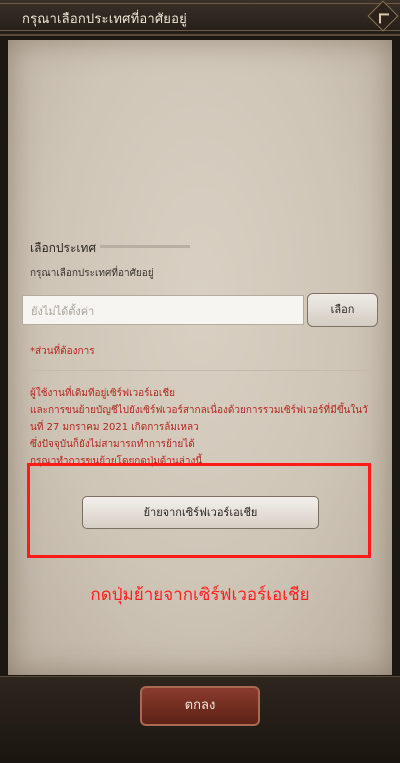  I want to click on notice-line: ผู้ใช้งานที่เดิมทีอยู่เซิร์ฟเวอร์เอเชีย, so click(102, 393).